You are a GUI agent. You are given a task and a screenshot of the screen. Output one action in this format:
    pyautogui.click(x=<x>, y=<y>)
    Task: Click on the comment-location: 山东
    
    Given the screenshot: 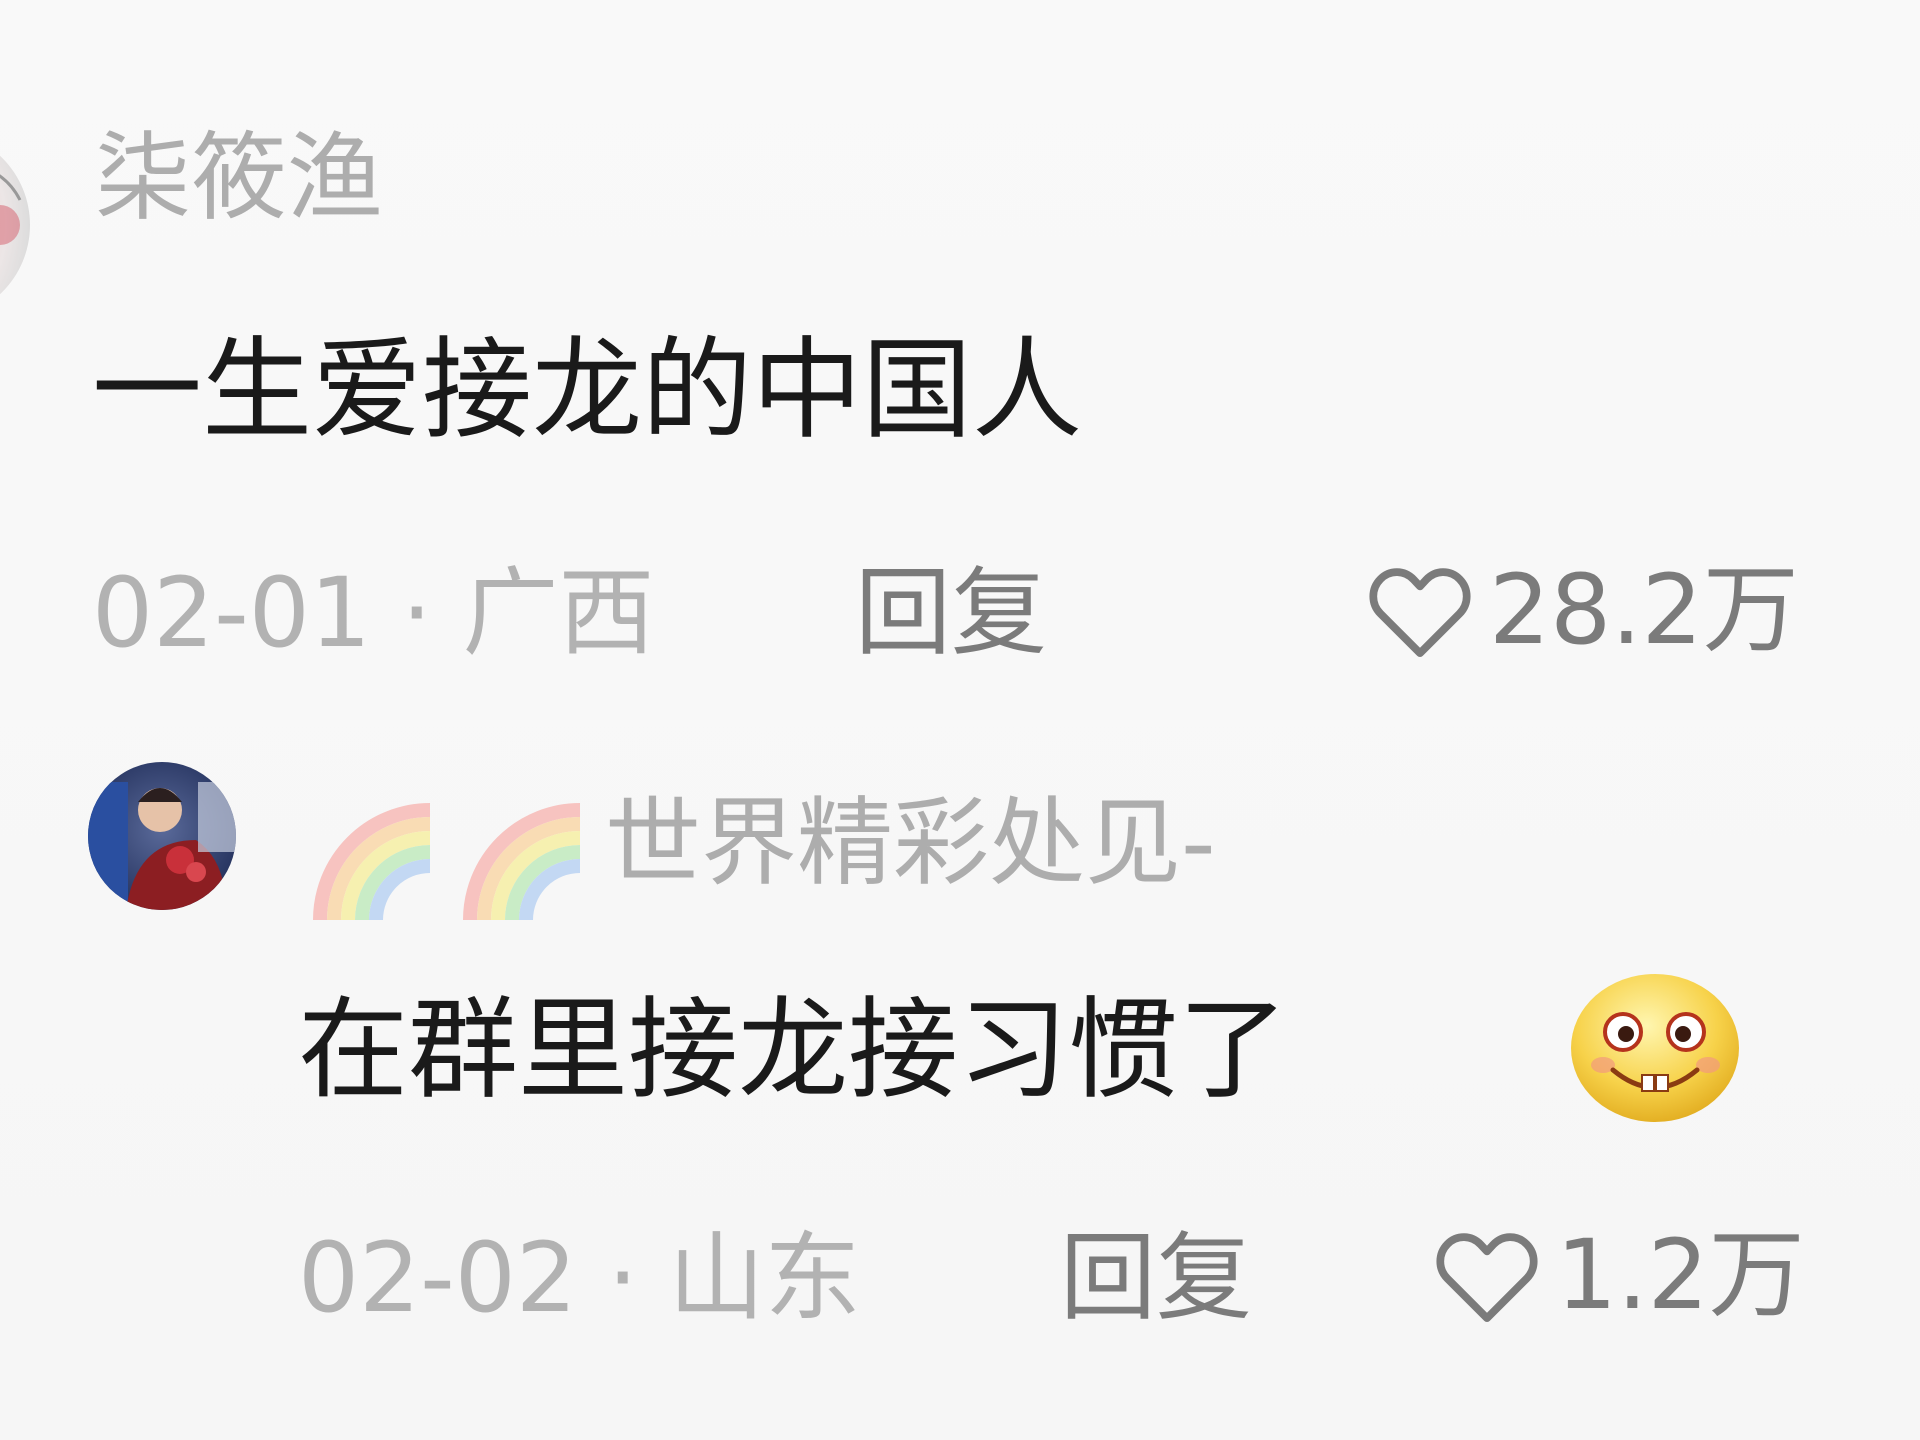 What is the action you would take?
    pyautogui.click(x=764, y=1278)
    